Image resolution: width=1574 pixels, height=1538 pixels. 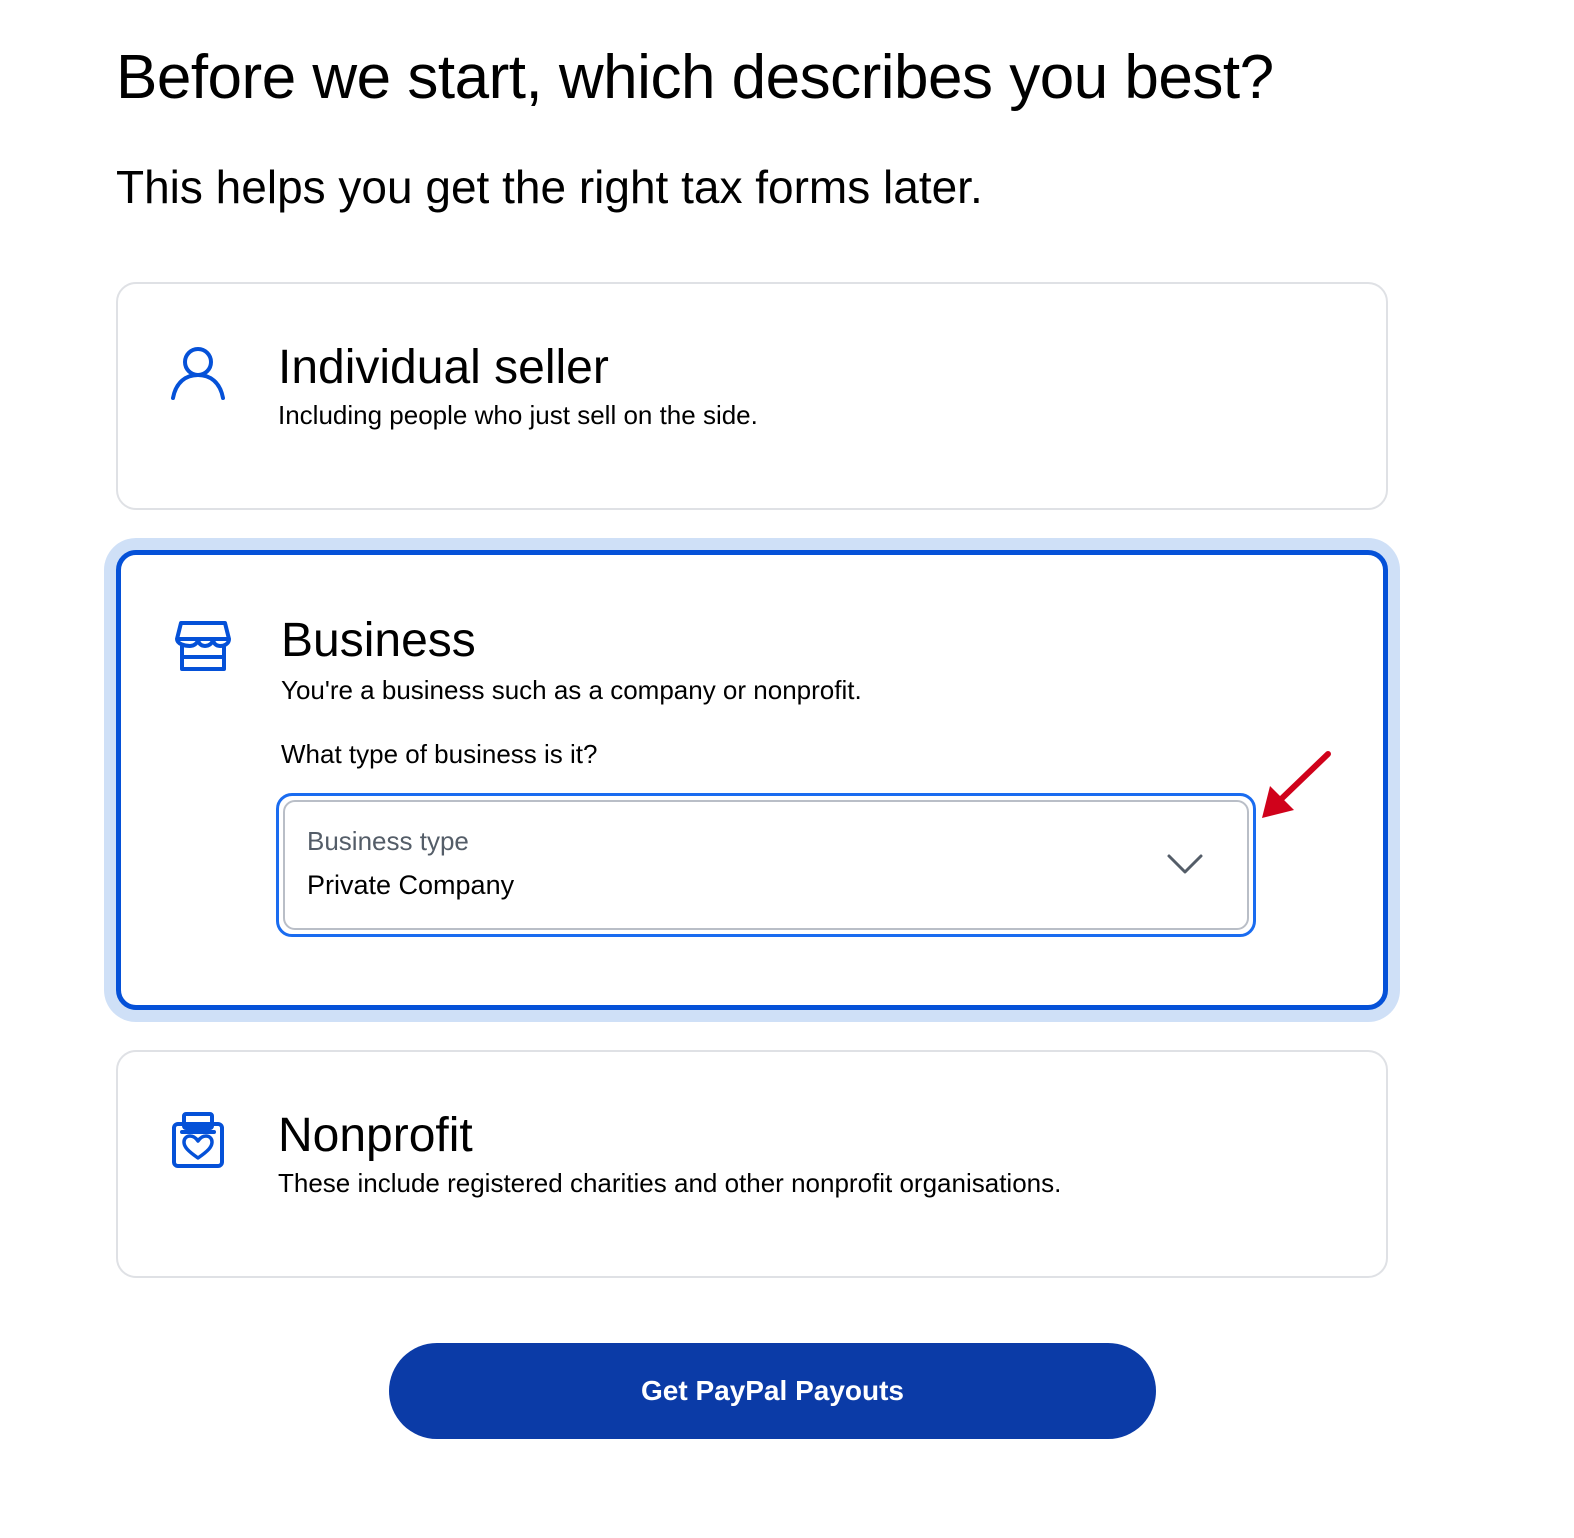 I want to click on business-type-question: What type of business is it?, so click(x=439, y=754).